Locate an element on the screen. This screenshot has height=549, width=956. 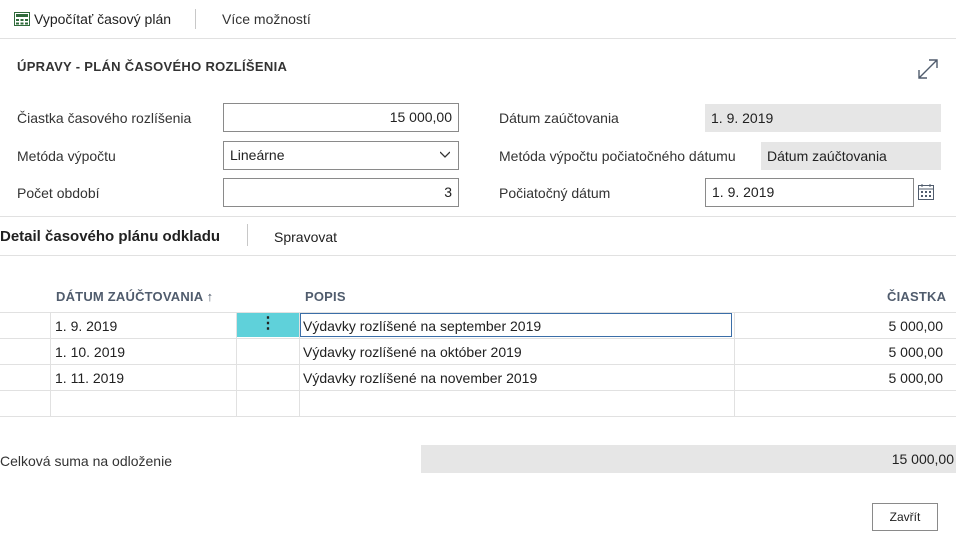
periods-field: 3 is located at coordinates (341, 192).